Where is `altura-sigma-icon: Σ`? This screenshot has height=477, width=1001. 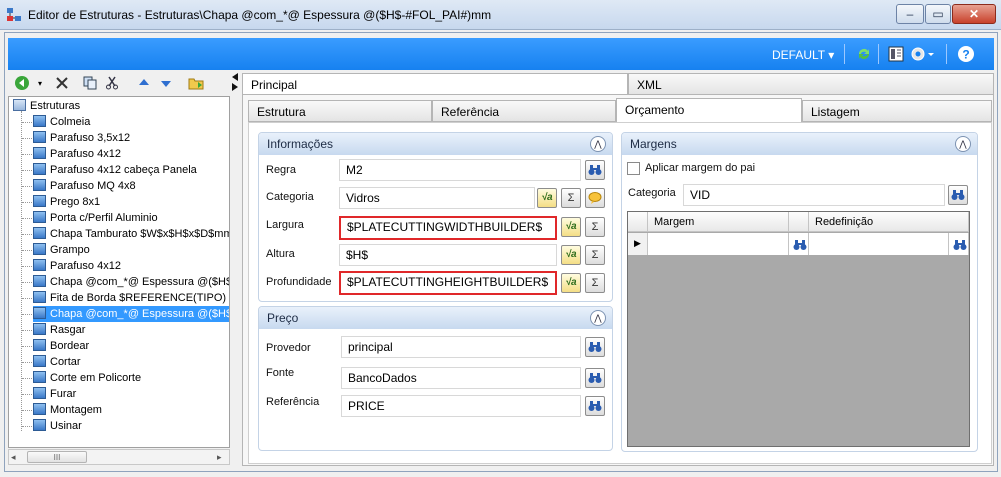
altura-sigma-icon: Σ is located at coordinates (595, 255).